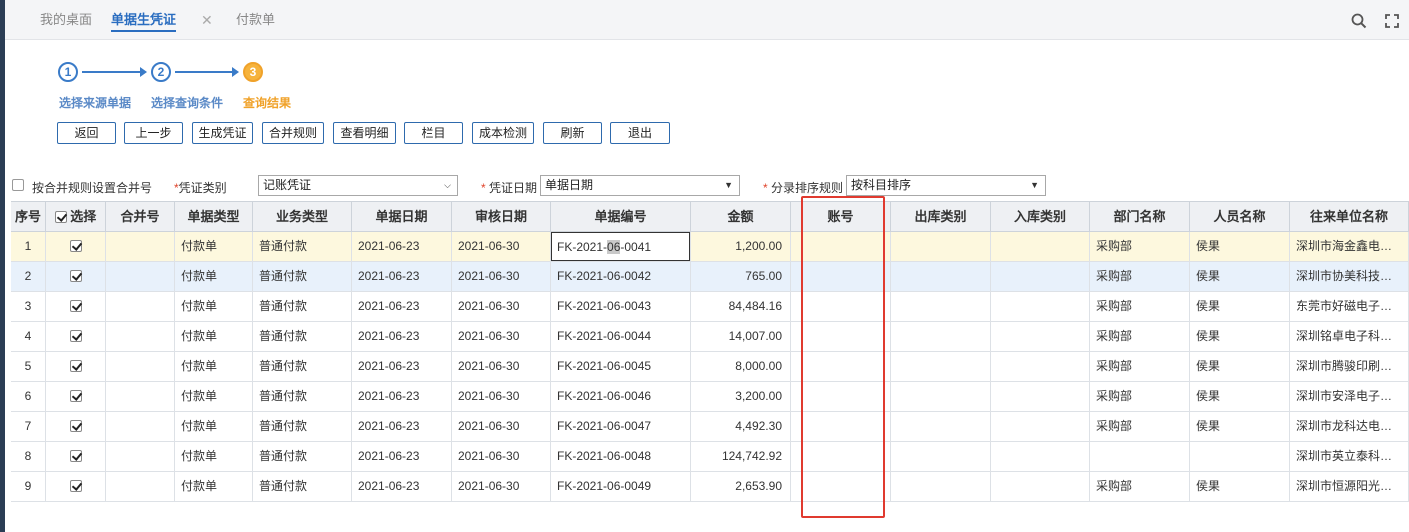  I want to click on cell-doc-no: FK-2021-06-0046, so click(621, 396).